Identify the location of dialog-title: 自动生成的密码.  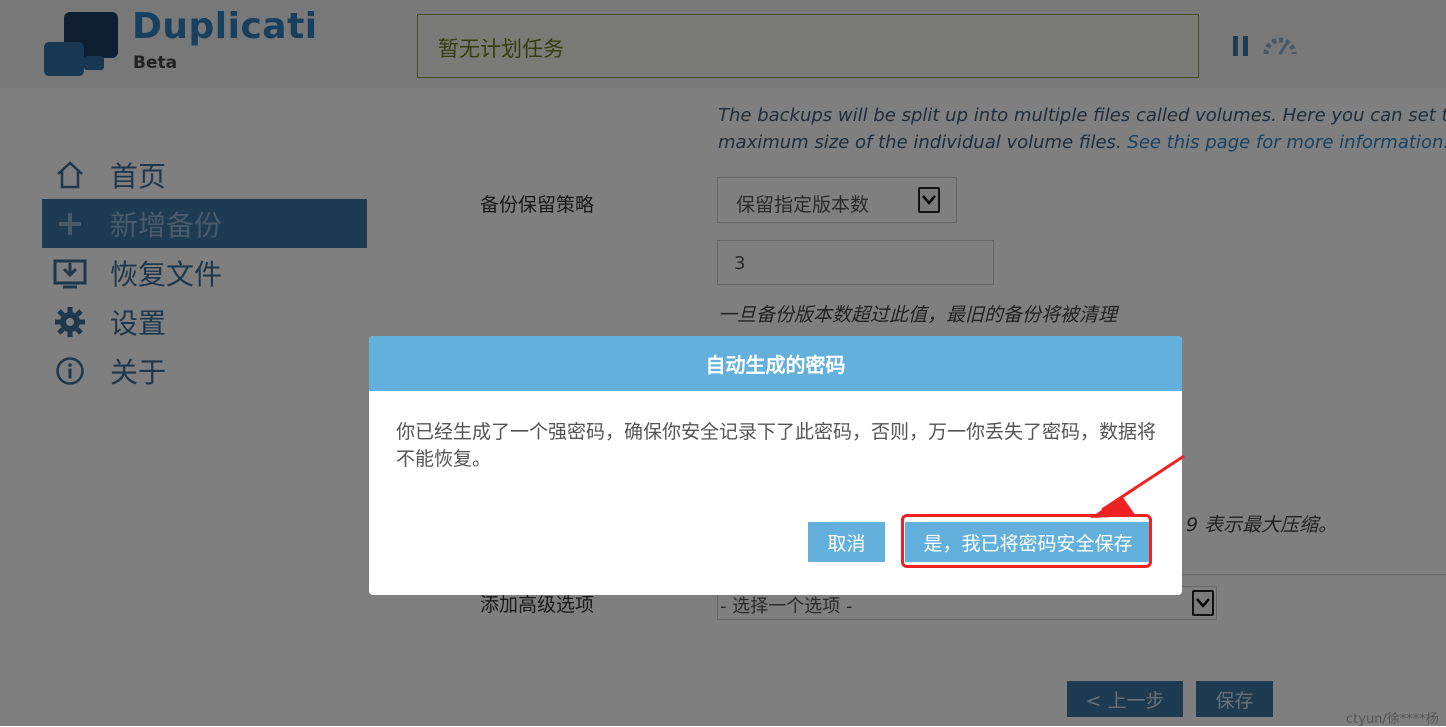
(775, 363).